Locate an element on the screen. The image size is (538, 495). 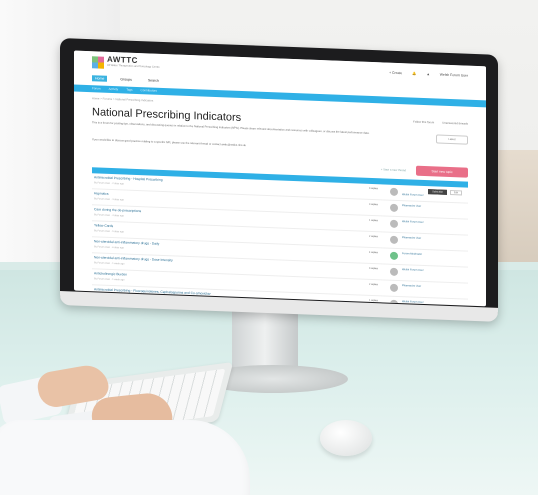
thread-meta: By Forum User · 2 days ago is located at coordinates (109, 183).